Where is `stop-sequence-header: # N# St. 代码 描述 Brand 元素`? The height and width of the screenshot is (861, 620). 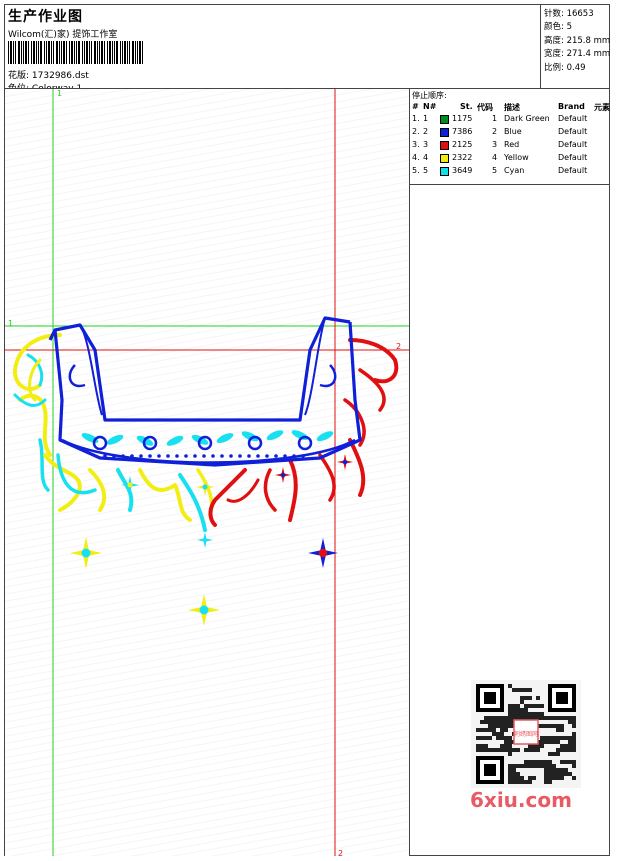
stop-sequence-header: # N# St. 代码 描述 Brand 元素 is located at coordinates (510, 107).